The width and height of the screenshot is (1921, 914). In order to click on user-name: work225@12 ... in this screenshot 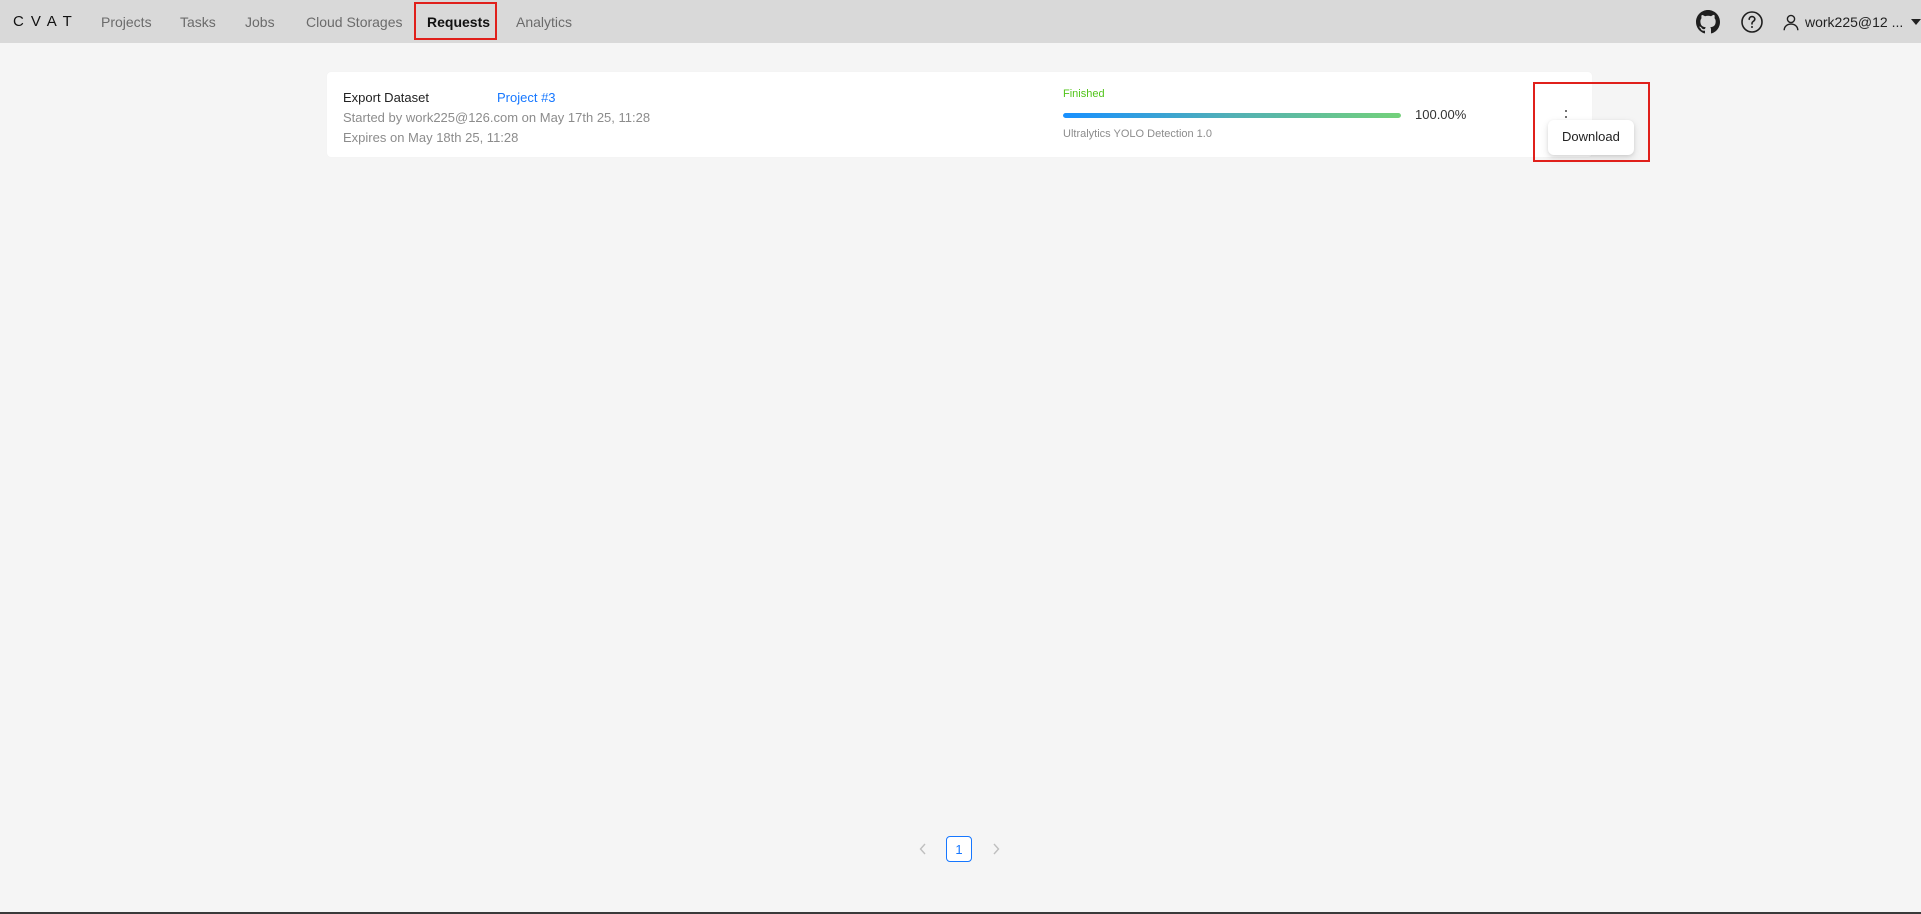, I will do `click(1854, 22)`.